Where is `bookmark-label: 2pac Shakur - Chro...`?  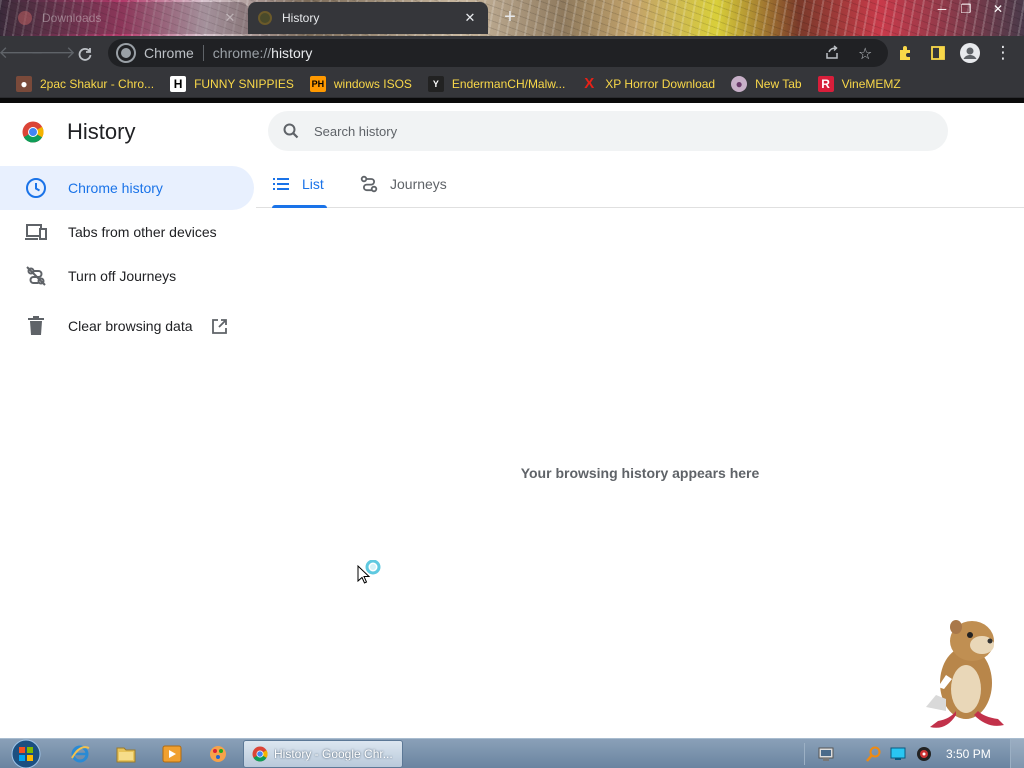 bookmark-label: 2pac Shakur - Chro... is located at coordinates (97, 83).